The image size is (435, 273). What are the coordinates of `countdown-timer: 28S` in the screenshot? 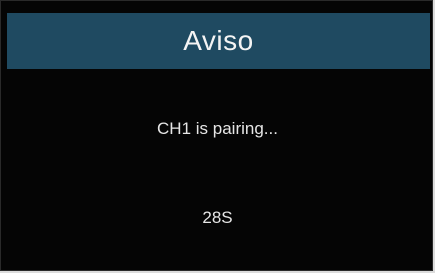 It's located at (217, 217).